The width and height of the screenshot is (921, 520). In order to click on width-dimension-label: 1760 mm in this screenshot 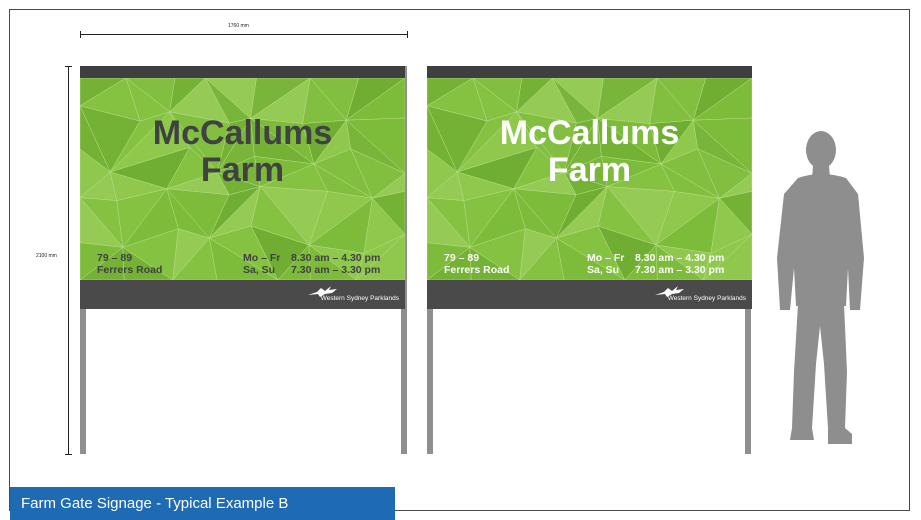, I will do `click(238, 26)`.